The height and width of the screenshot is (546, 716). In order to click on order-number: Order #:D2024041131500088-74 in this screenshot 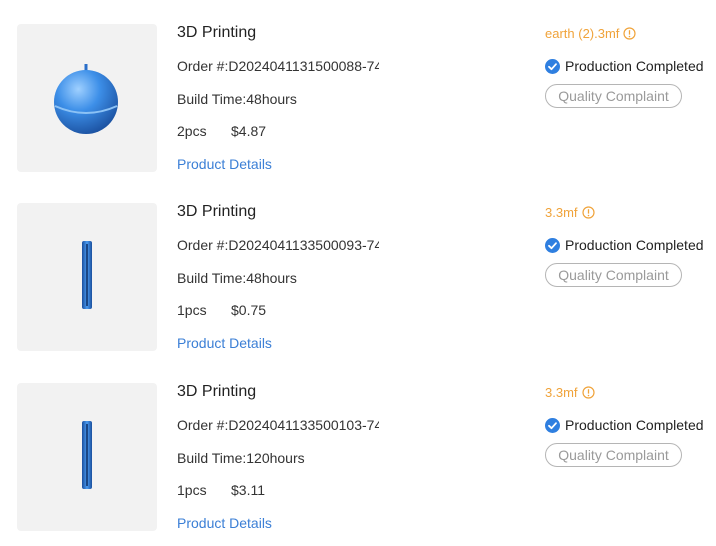, I will do `click(278, 66)`.